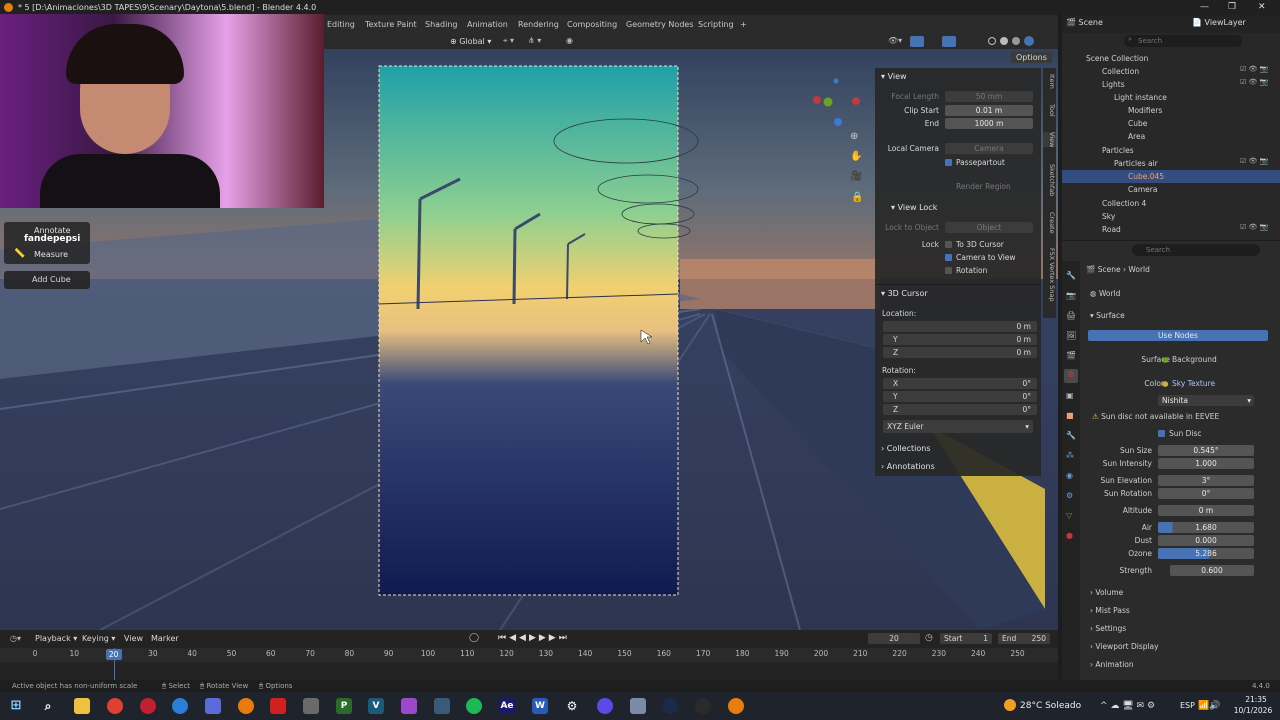 This screenshot has width=1280, height=720. I want to click on sun-intensity-field: 1.000, so click(1206, 463).